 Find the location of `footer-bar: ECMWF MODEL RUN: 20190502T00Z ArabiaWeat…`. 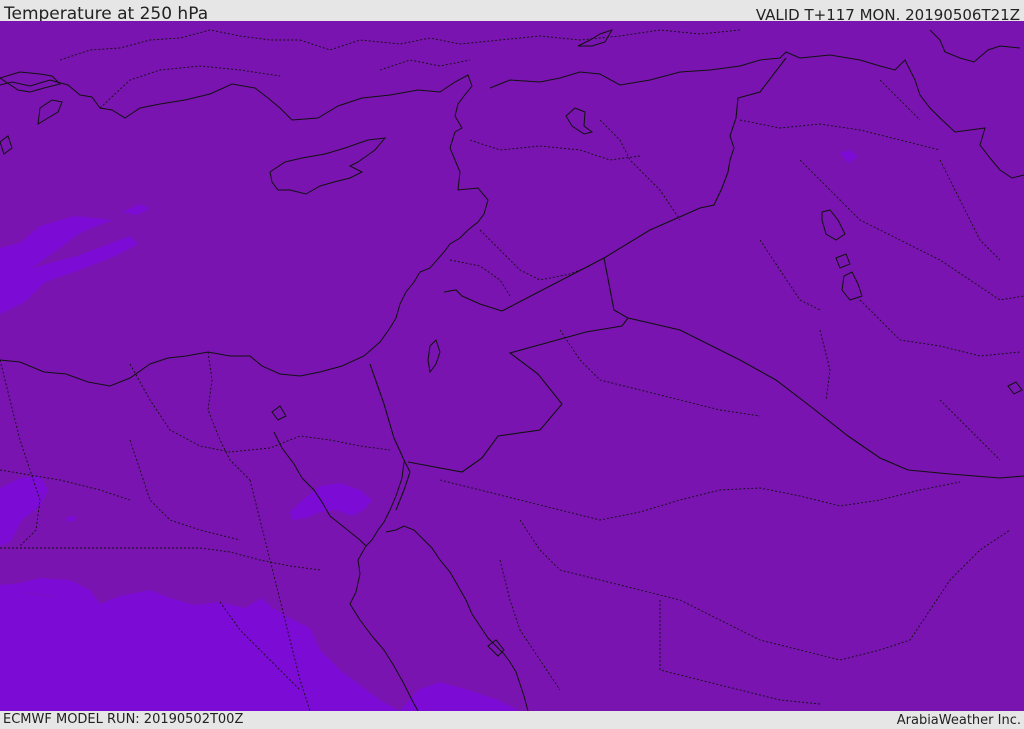

footer-bar: ECMWF MODEL RUN: 20190502T00Z ArabiaWeat… is located at coordinates (512, 720).